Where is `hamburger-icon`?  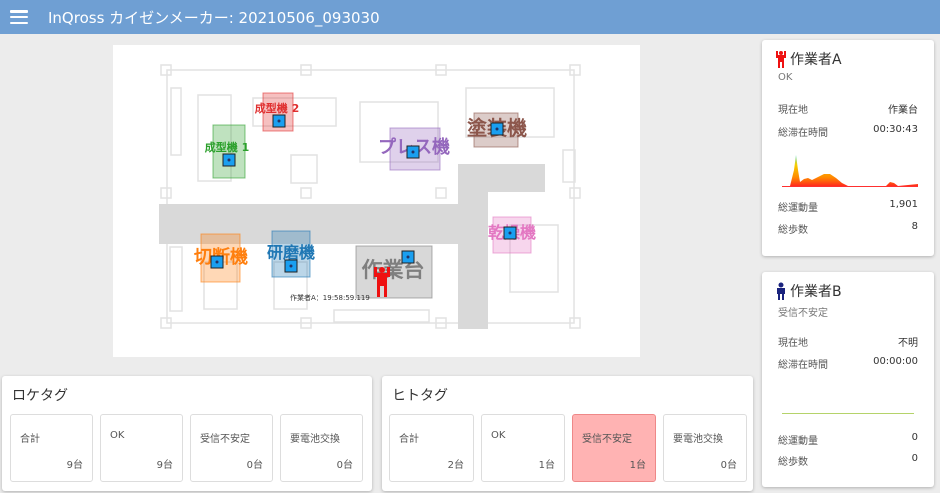
hamburger-icon is located at coordinates (19, 17).